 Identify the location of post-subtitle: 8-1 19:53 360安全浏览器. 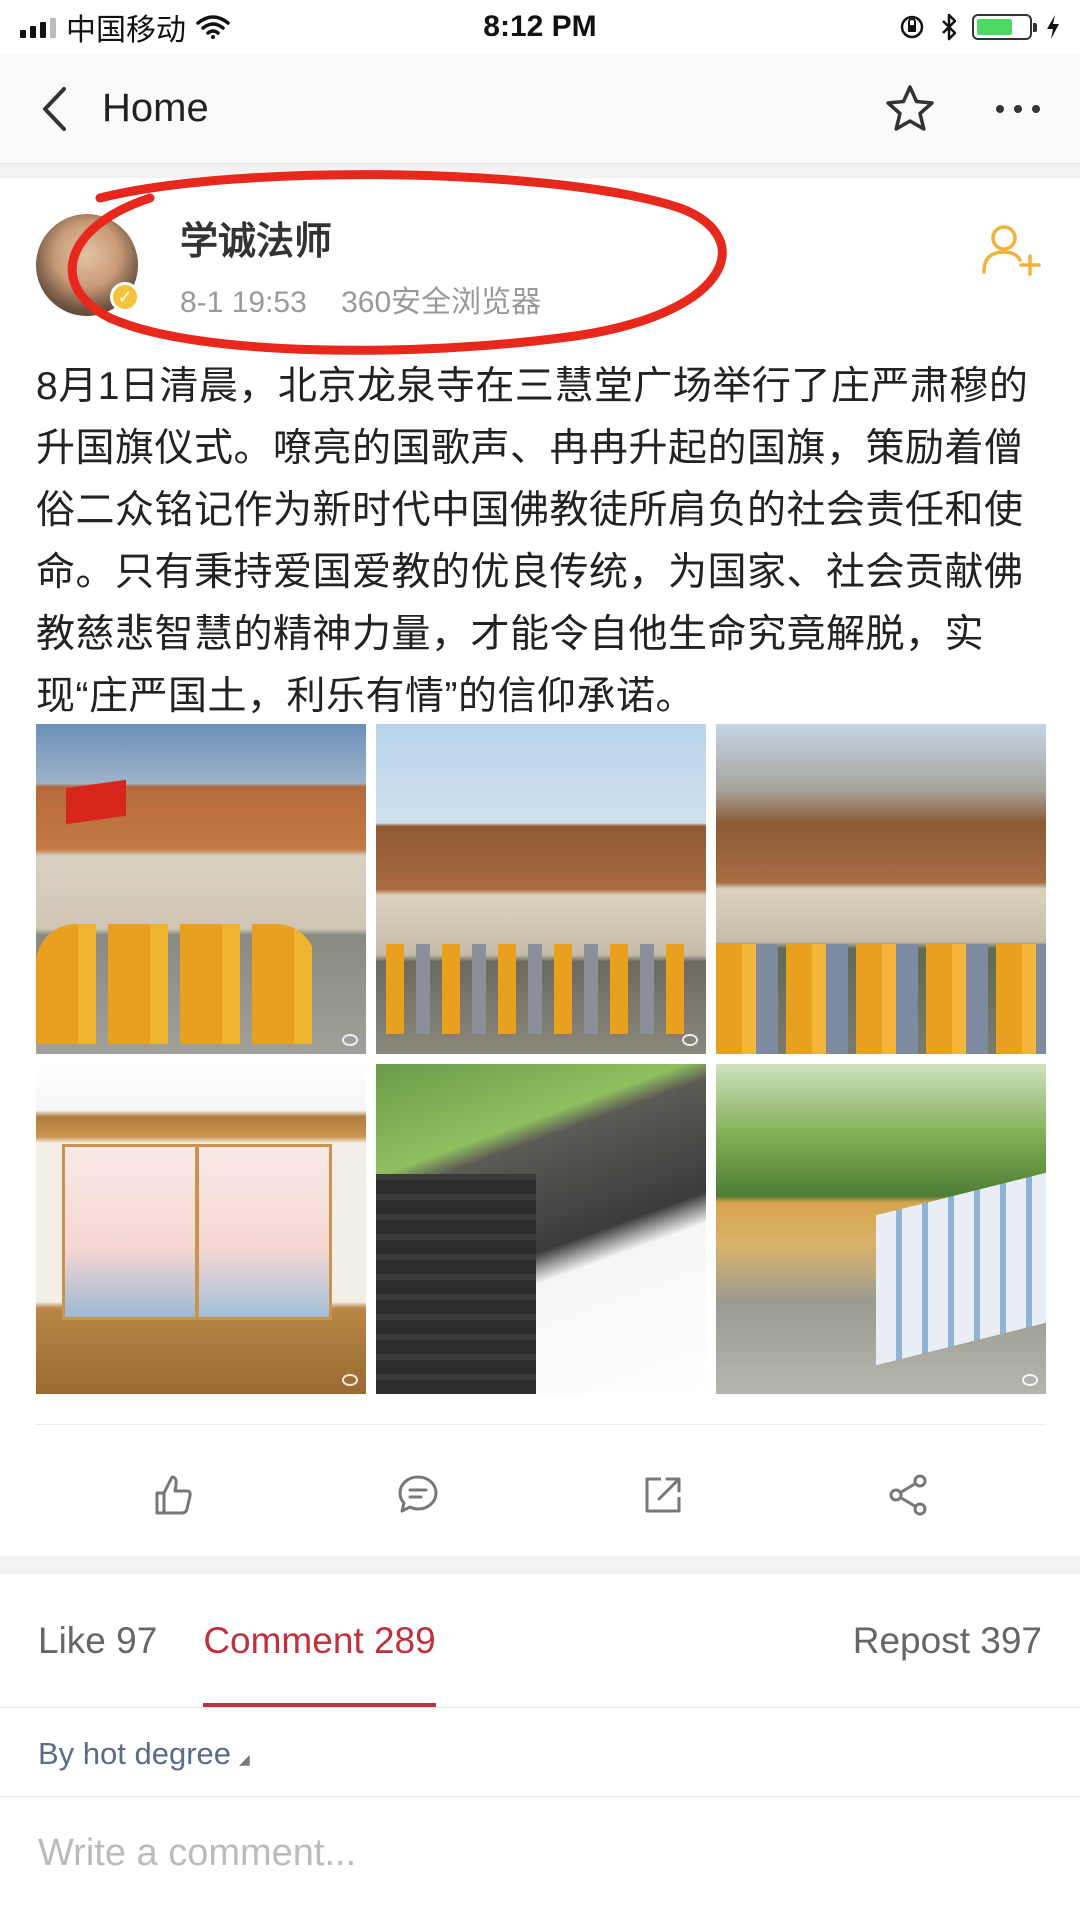
(360, 299).